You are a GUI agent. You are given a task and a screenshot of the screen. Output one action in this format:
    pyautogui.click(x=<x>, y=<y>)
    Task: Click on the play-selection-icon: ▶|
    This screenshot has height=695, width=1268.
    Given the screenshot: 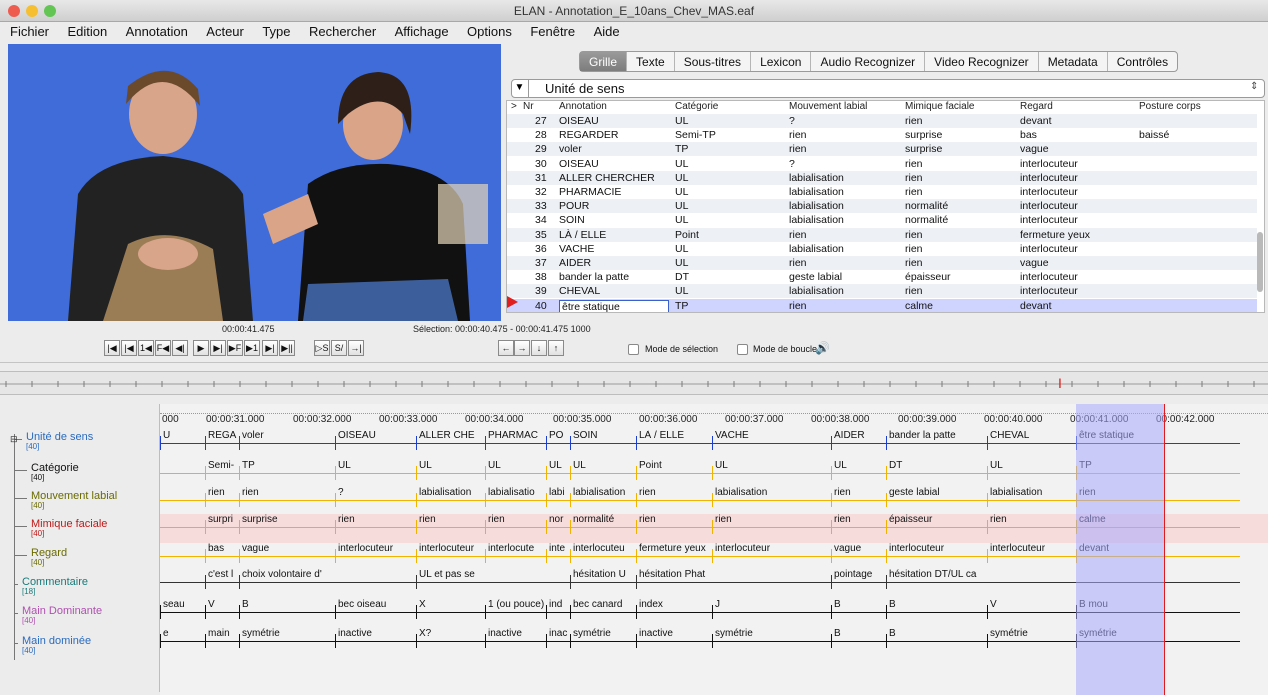 What is the action you would take?
    pyautogui.click(x=218, y=348)
    